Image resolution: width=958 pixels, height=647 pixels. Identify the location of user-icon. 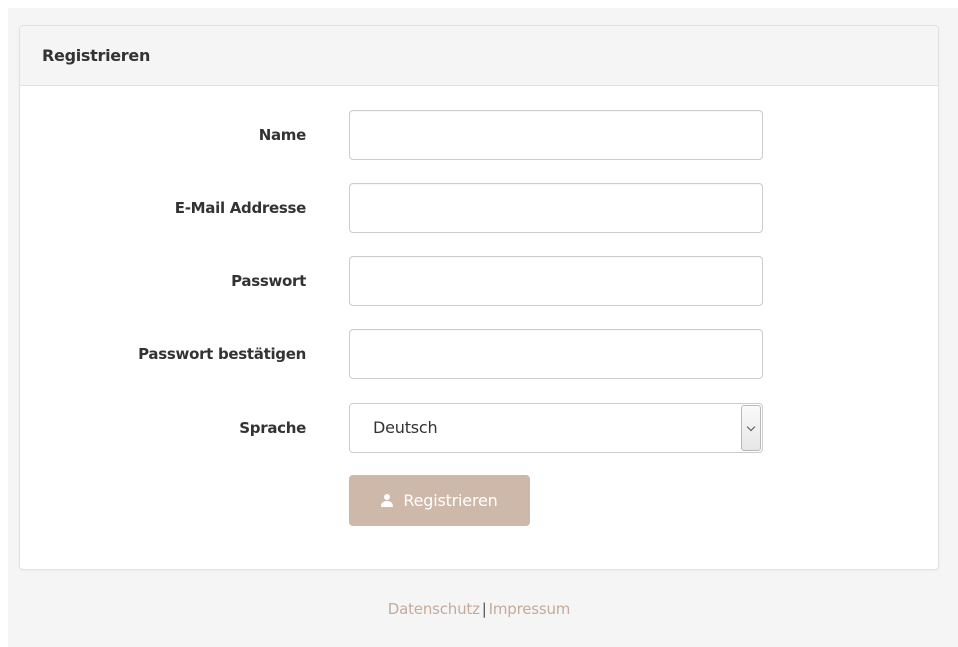
(387, 500).